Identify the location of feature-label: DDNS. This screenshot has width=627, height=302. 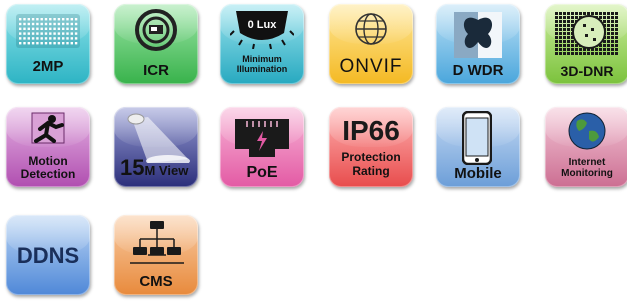
(48, 255).